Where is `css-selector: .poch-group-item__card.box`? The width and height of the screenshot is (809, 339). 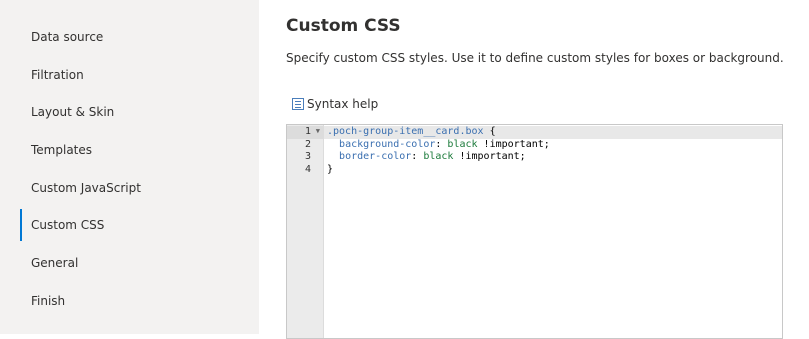 css-selector: .poch-group-item__card.box is located at coordinates (405, 131).